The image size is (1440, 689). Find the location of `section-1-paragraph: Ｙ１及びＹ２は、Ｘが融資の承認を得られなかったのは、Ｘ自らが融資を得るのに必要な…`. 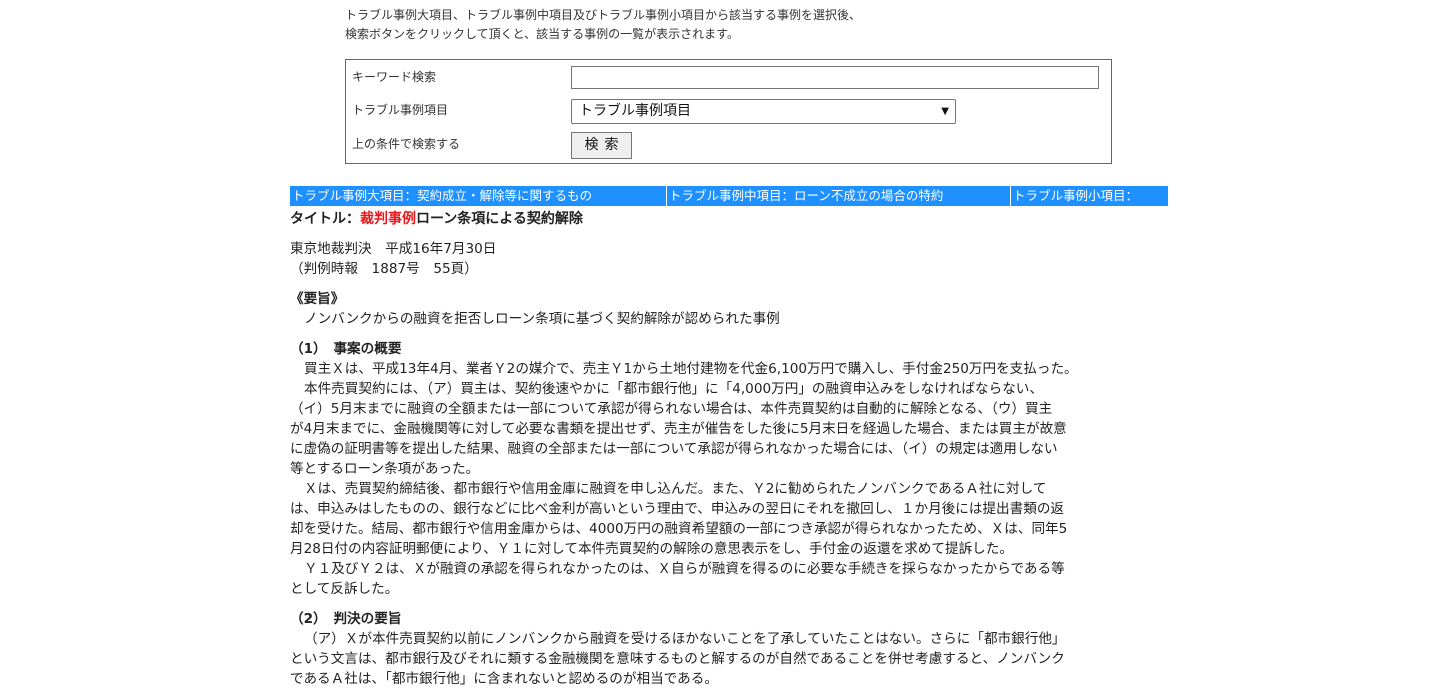

section-1-paragraph: Ｙ１及びＹ２は、Ｘが融資の承認を得られなかったのは、Ｘ自らが融資を得るのに必要な… is located at coordinates (684, 569).